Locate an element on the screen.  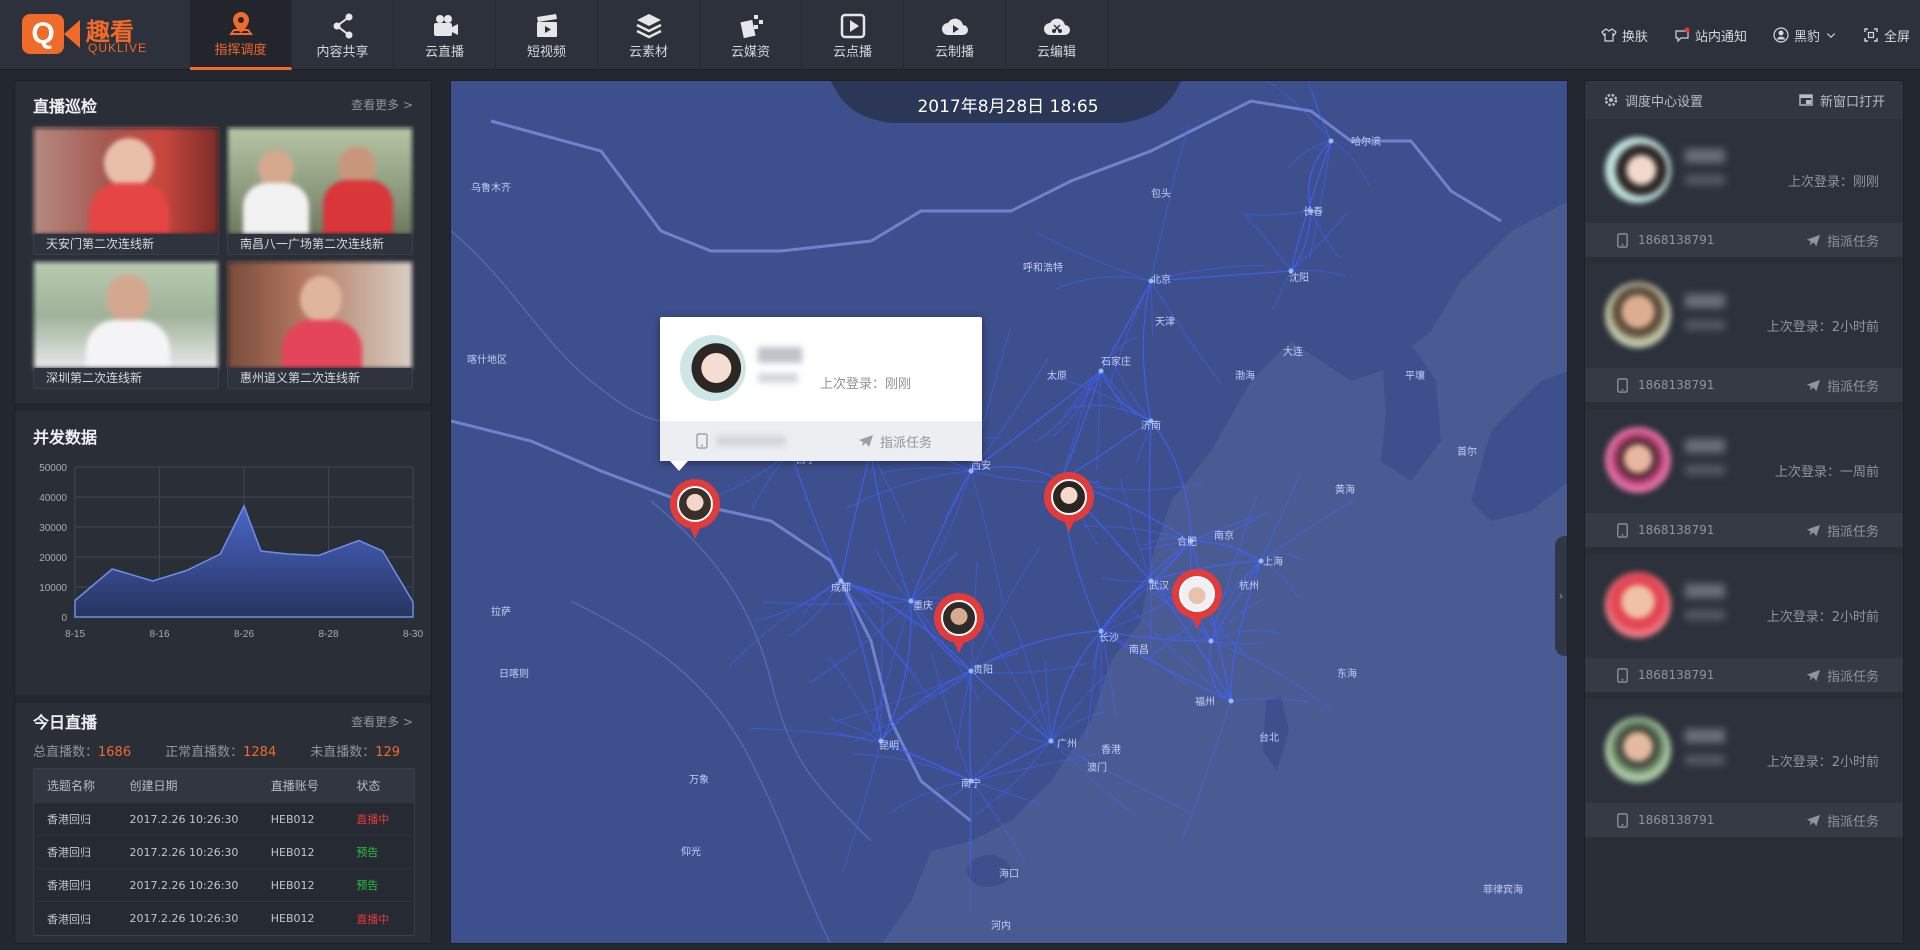
today-more-link: 查看更多 > is located at coordinates (382, 721).